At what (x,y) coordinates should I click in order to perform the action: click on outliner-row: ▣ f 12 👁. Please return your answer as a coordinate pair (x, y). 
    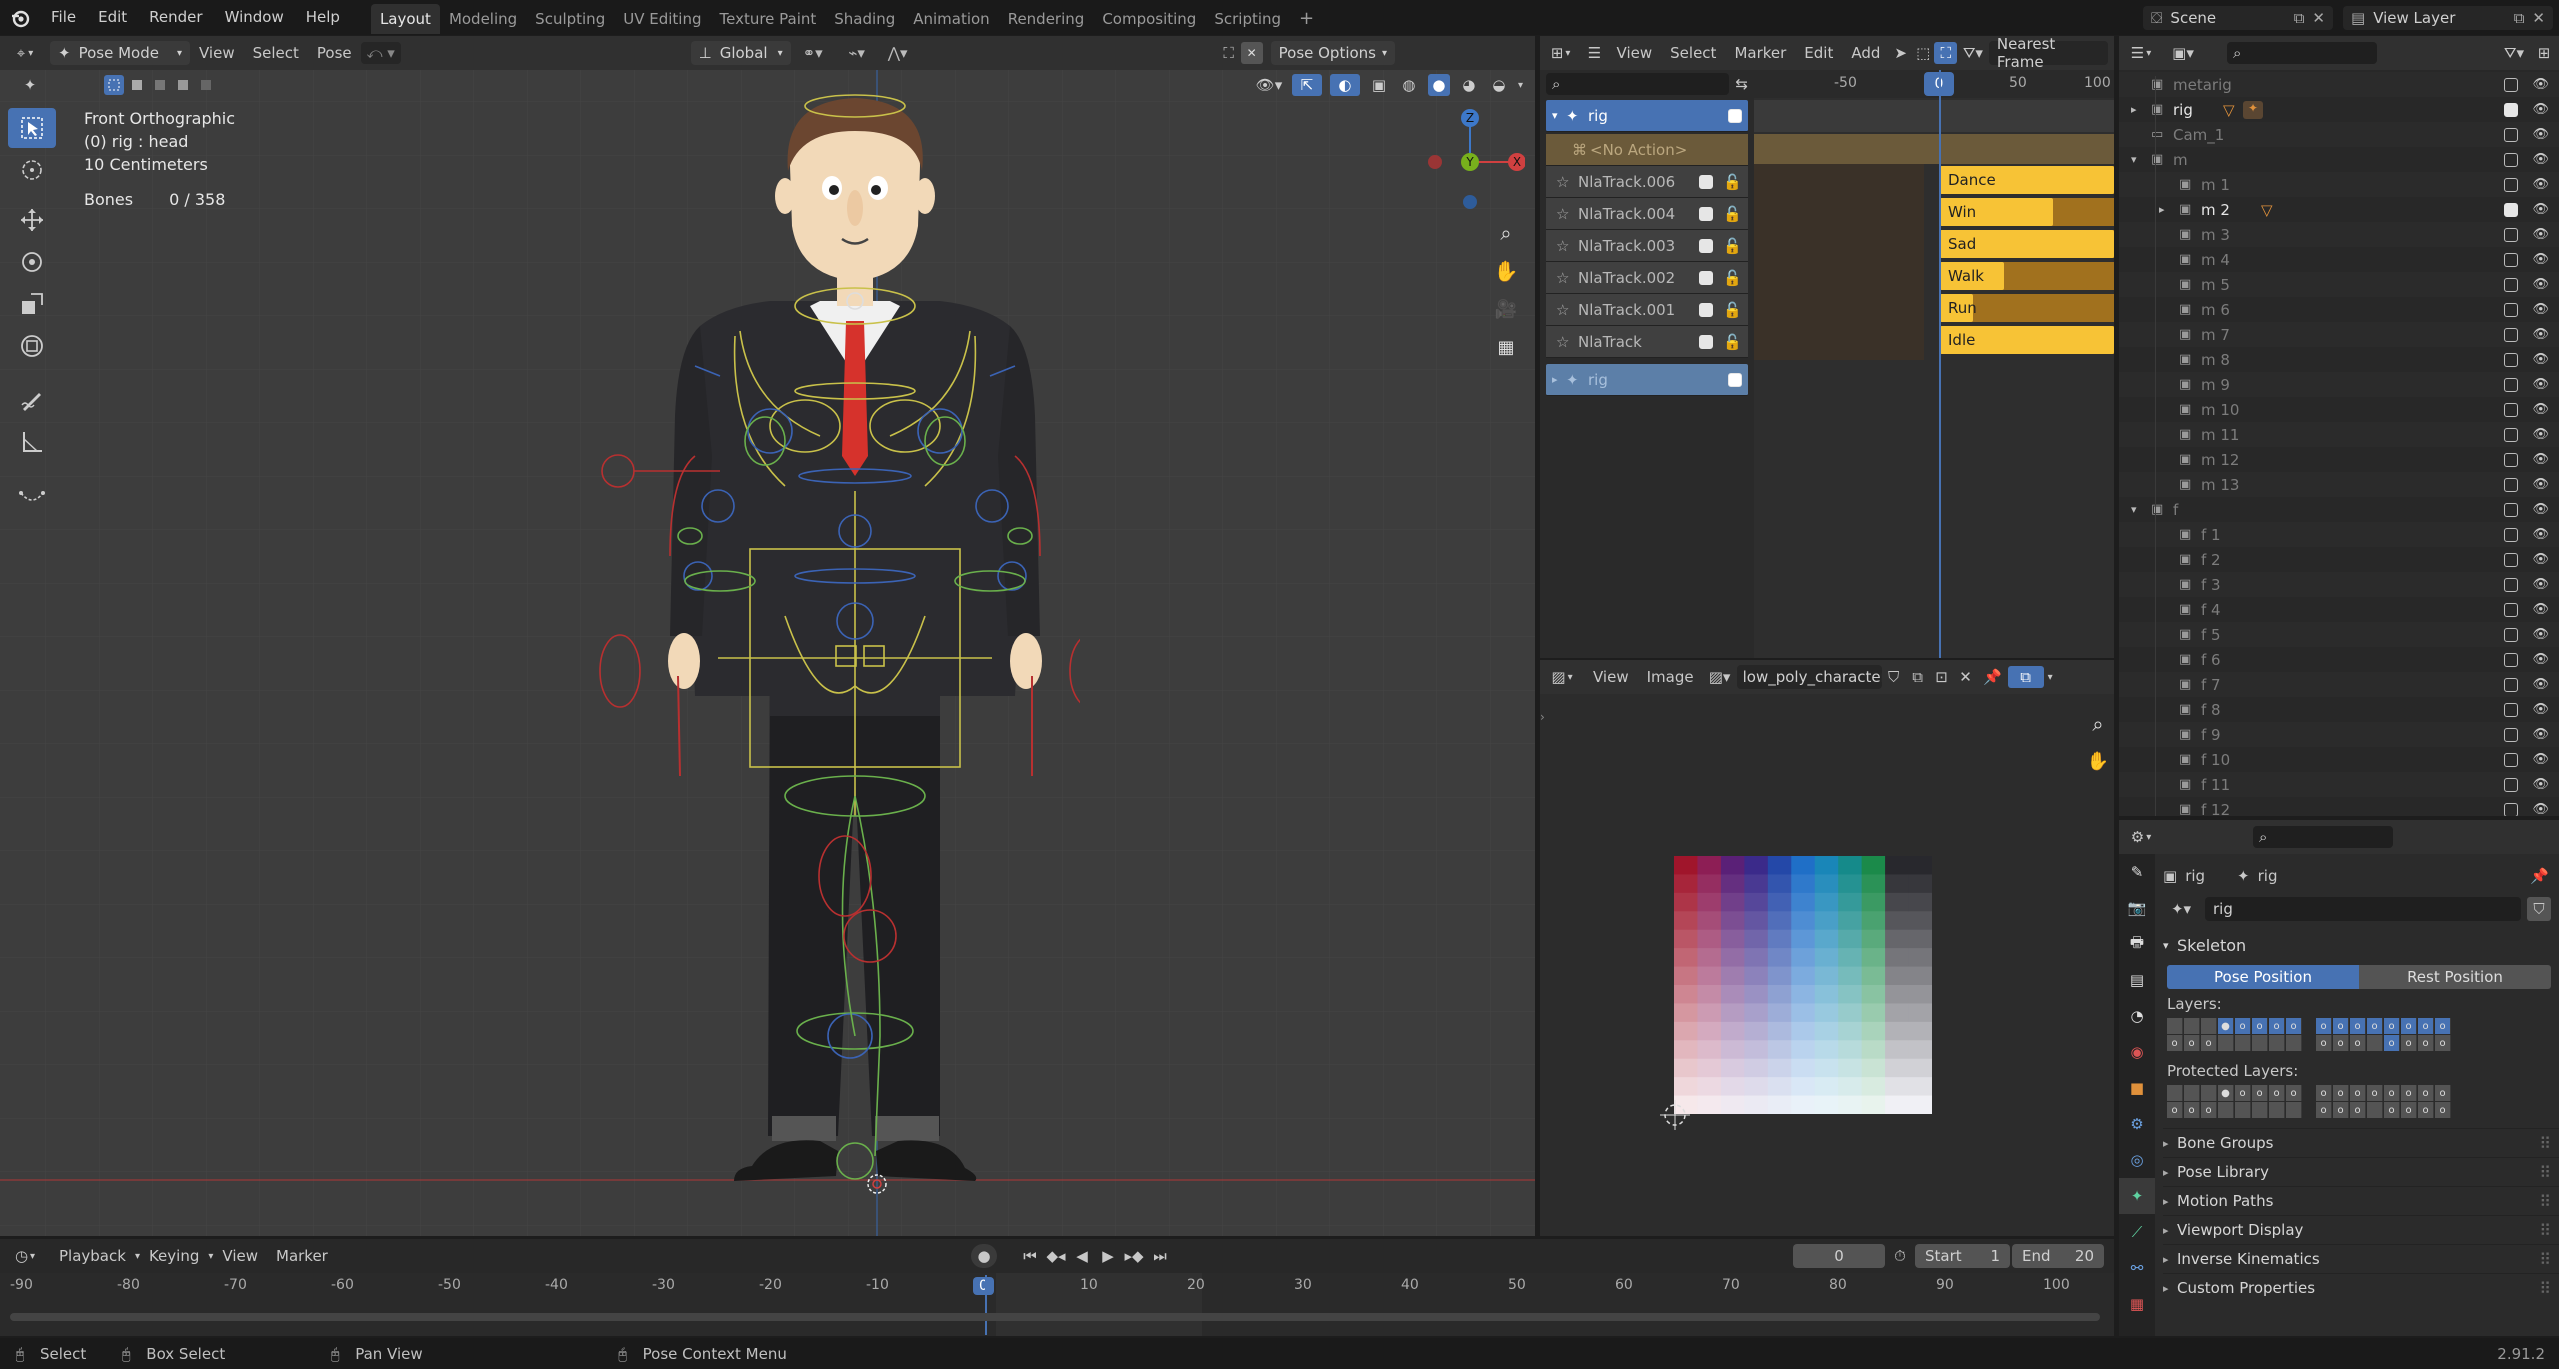
    Looking at the image, I should click on (2339, 806).